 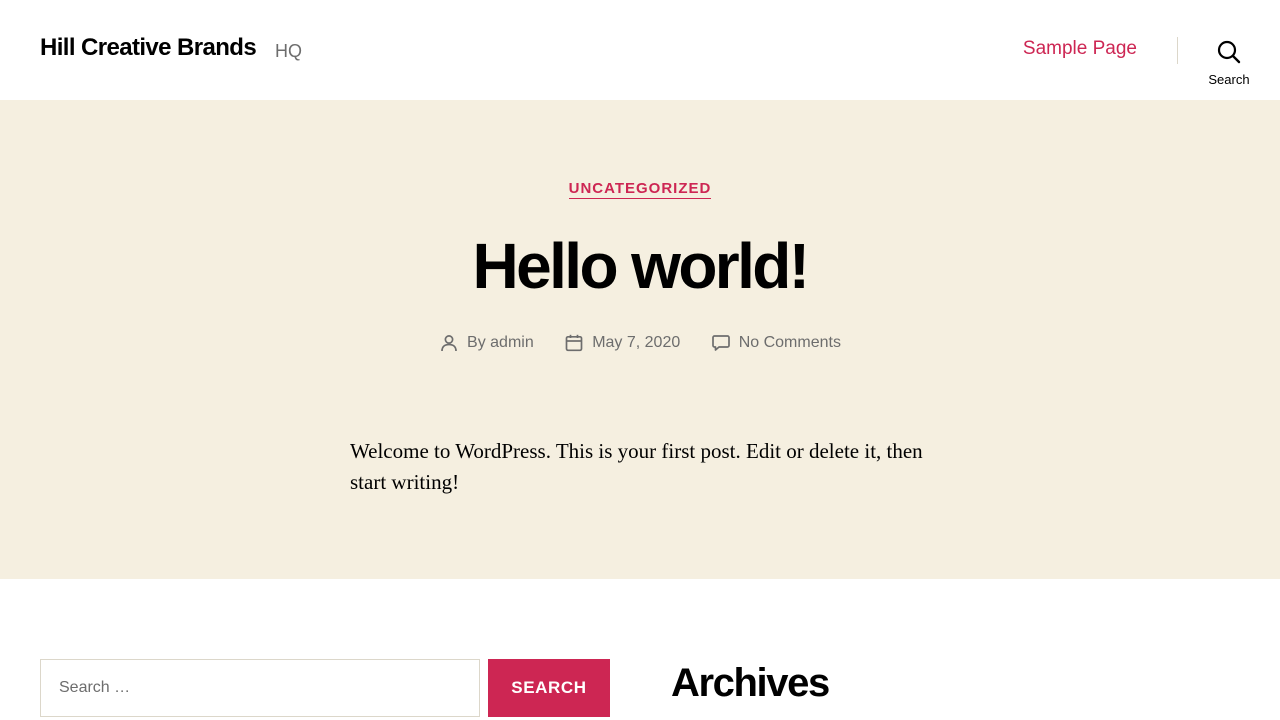 I want to click on search-toggle-button: Search, so click(x=1229, y=62).